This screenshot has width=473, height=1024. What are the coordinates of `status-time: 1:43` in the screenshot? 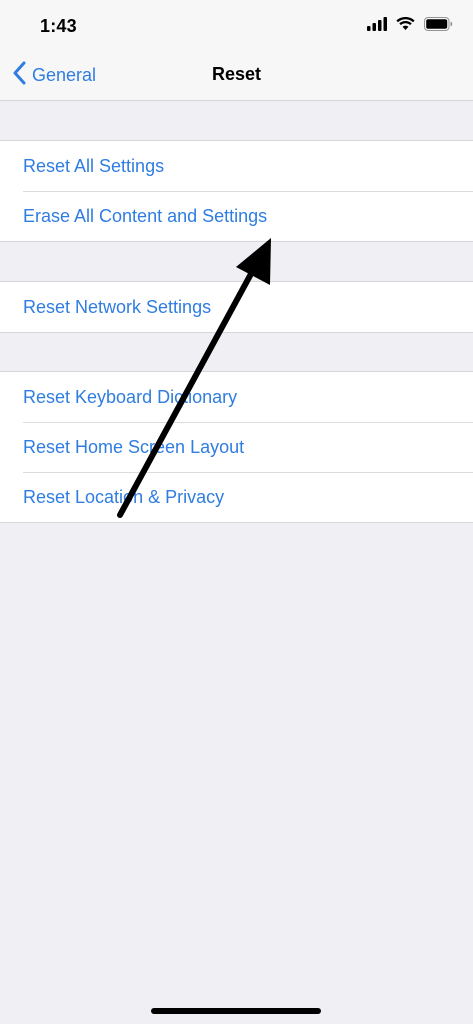 It's located at (58, 26).